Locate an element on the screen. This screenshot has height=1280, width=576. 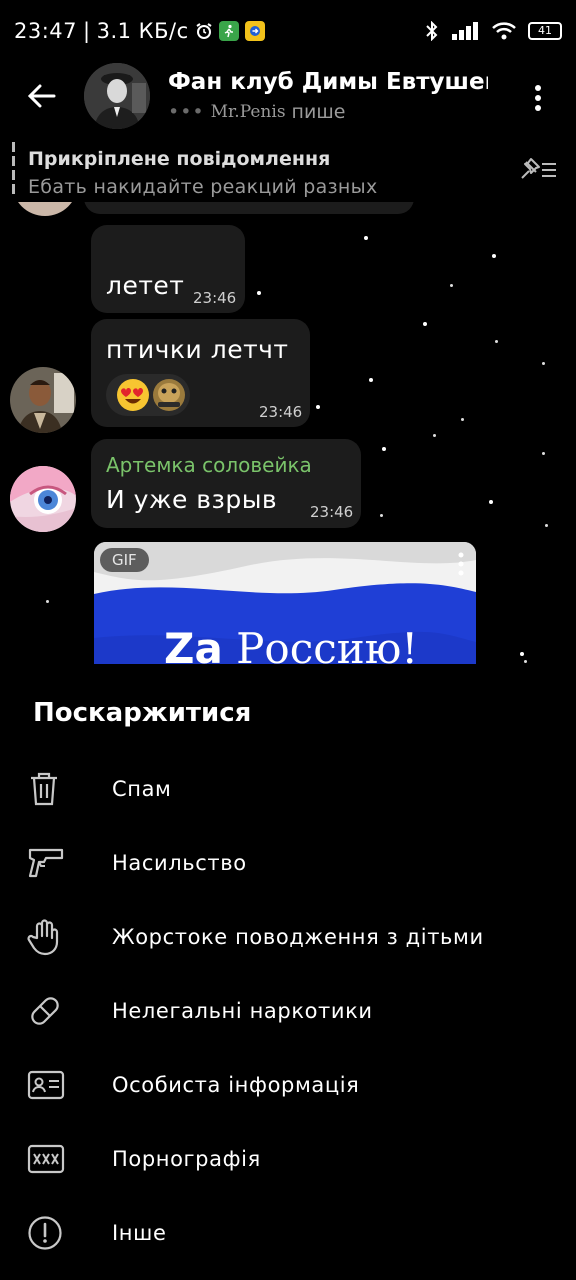
chat-header: Фан клуб Димы Евтушен ••• Mr.Penis пише is located at coordinates (288, 96).